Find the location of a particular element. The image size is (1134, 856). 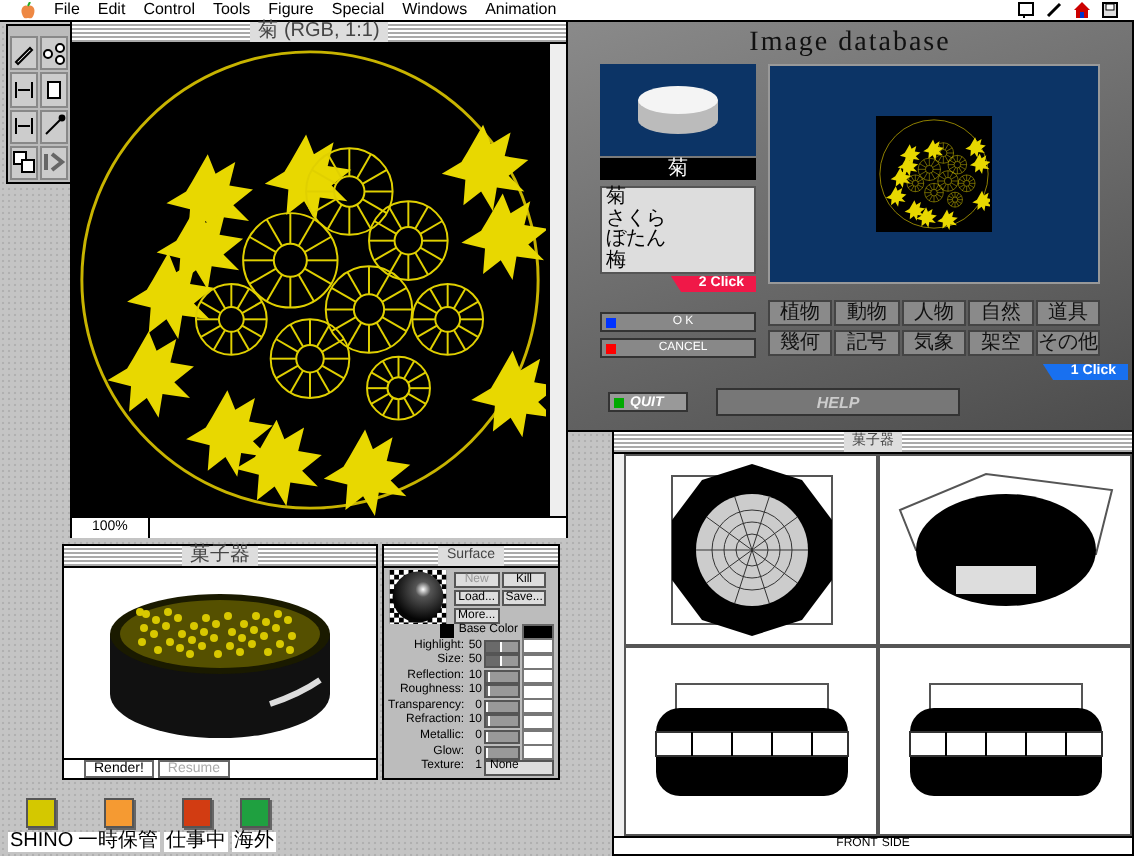

copy-icon is located at coordinates (24, 162).